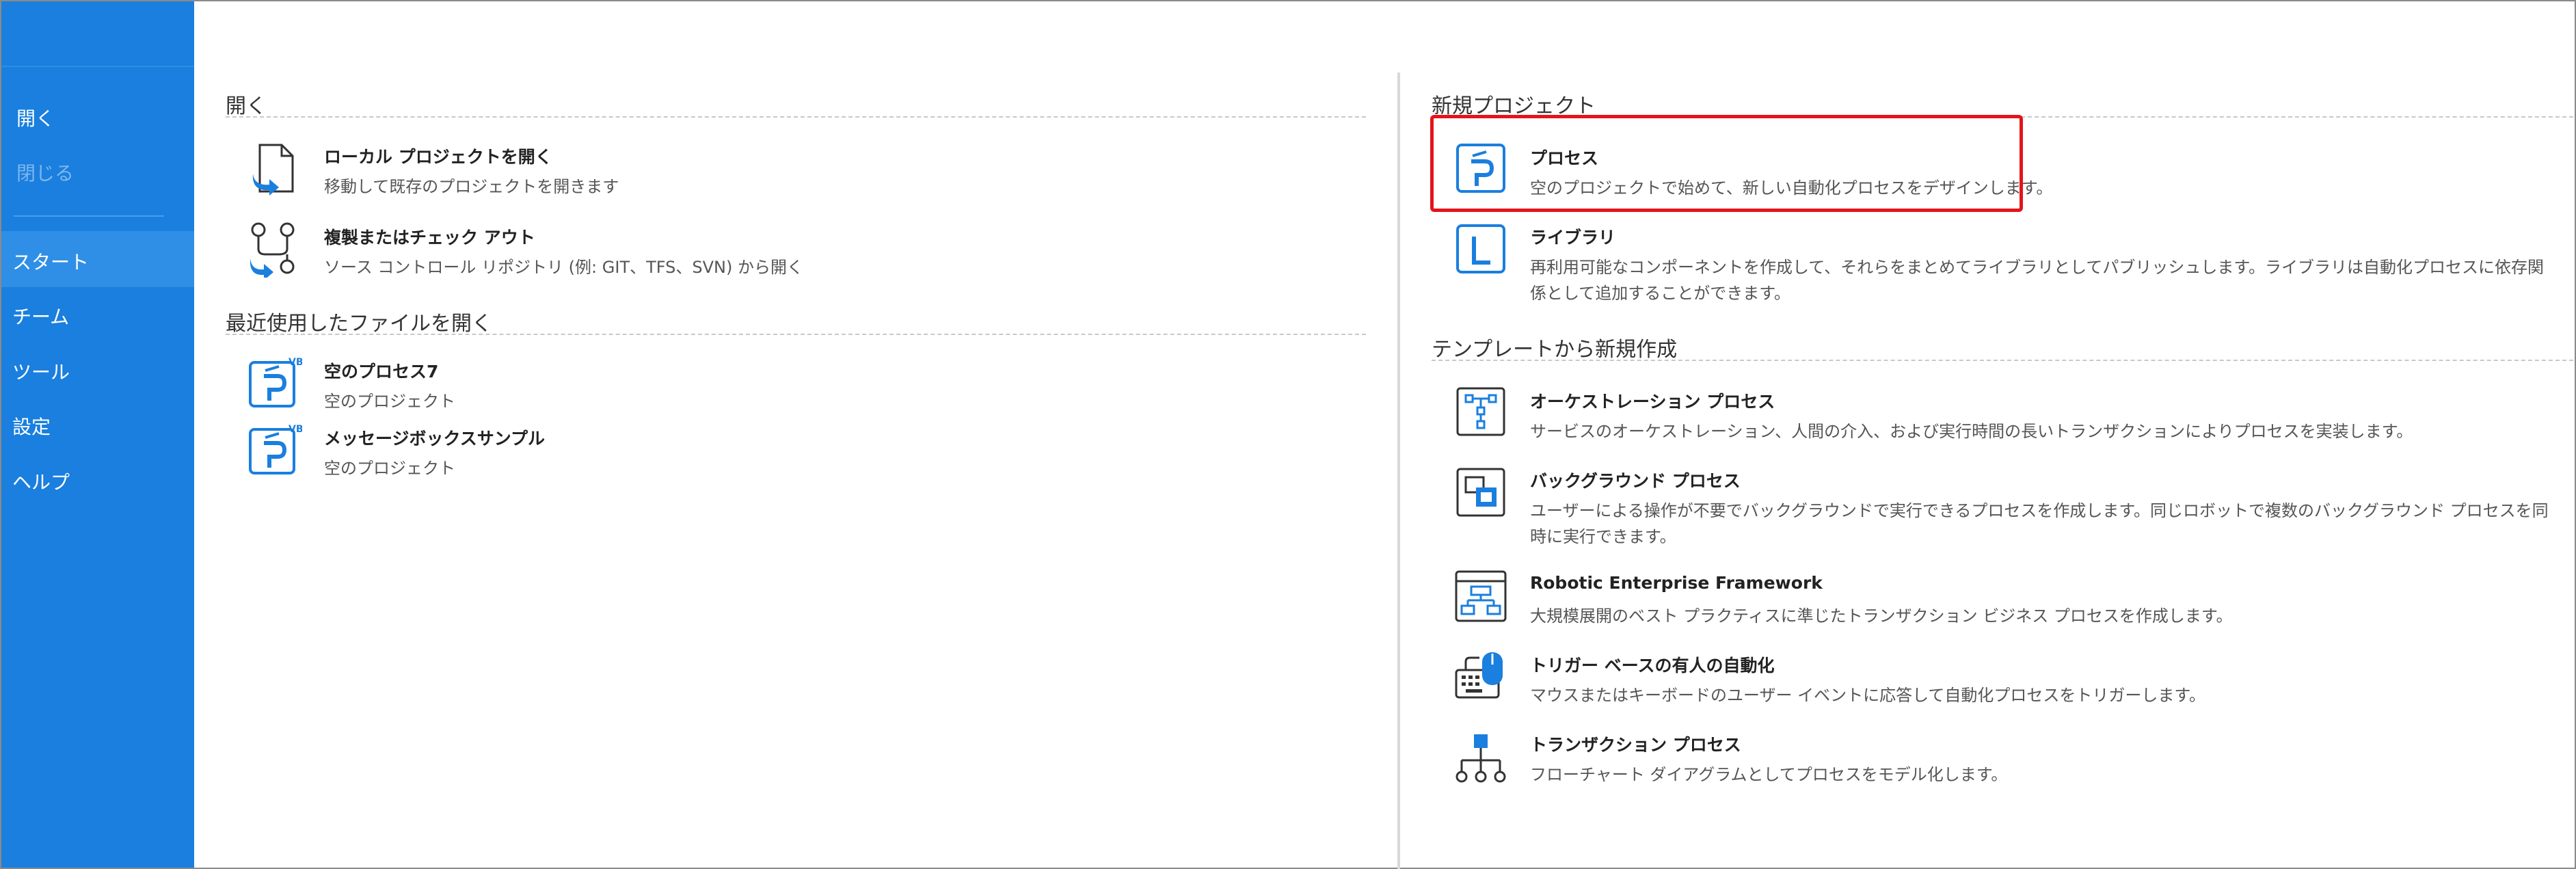 The width and height of the screenshot is (2576, 869). Describe the element at coordinates (563, 267) in the screenshot. I see `clone-checkout-desc: ソース コントロール リポジトリ (例: GIT、TFS、SVN) から開く` at that location.